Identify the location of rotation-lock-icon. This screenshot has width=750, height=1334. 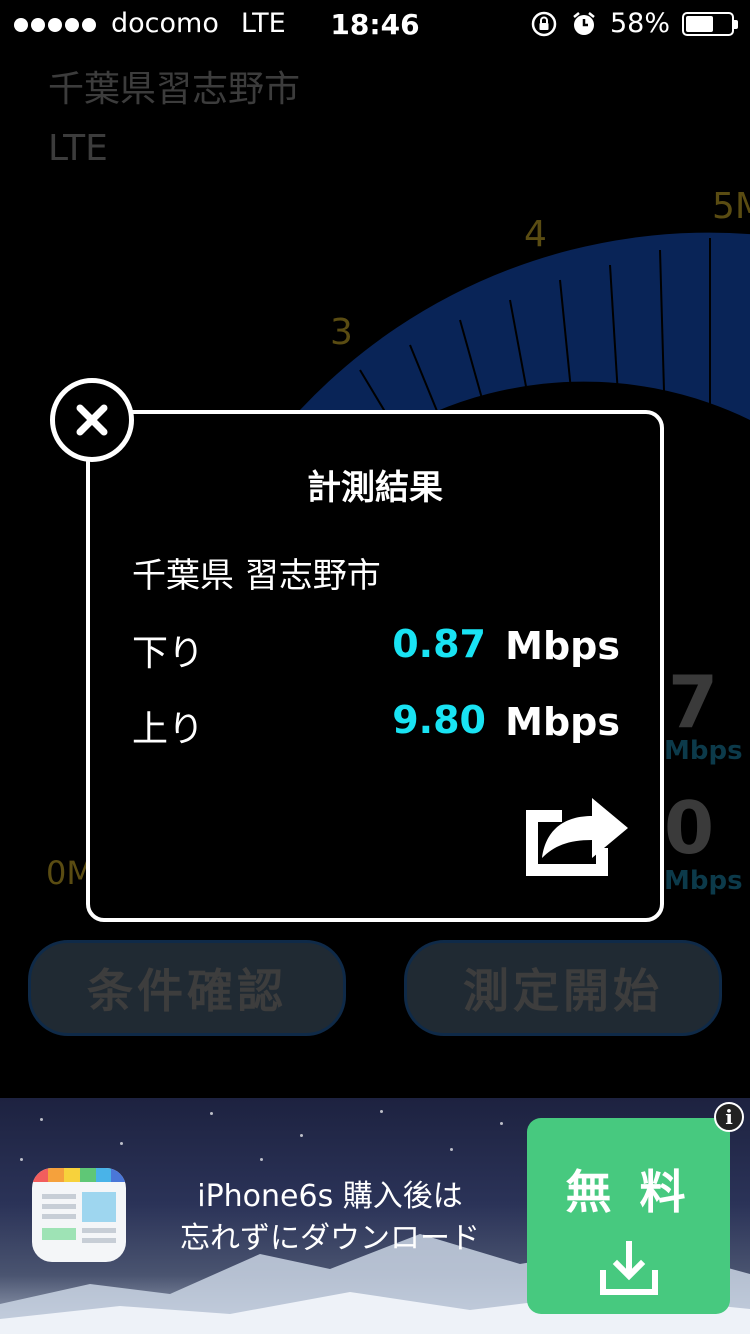
(544, 23).